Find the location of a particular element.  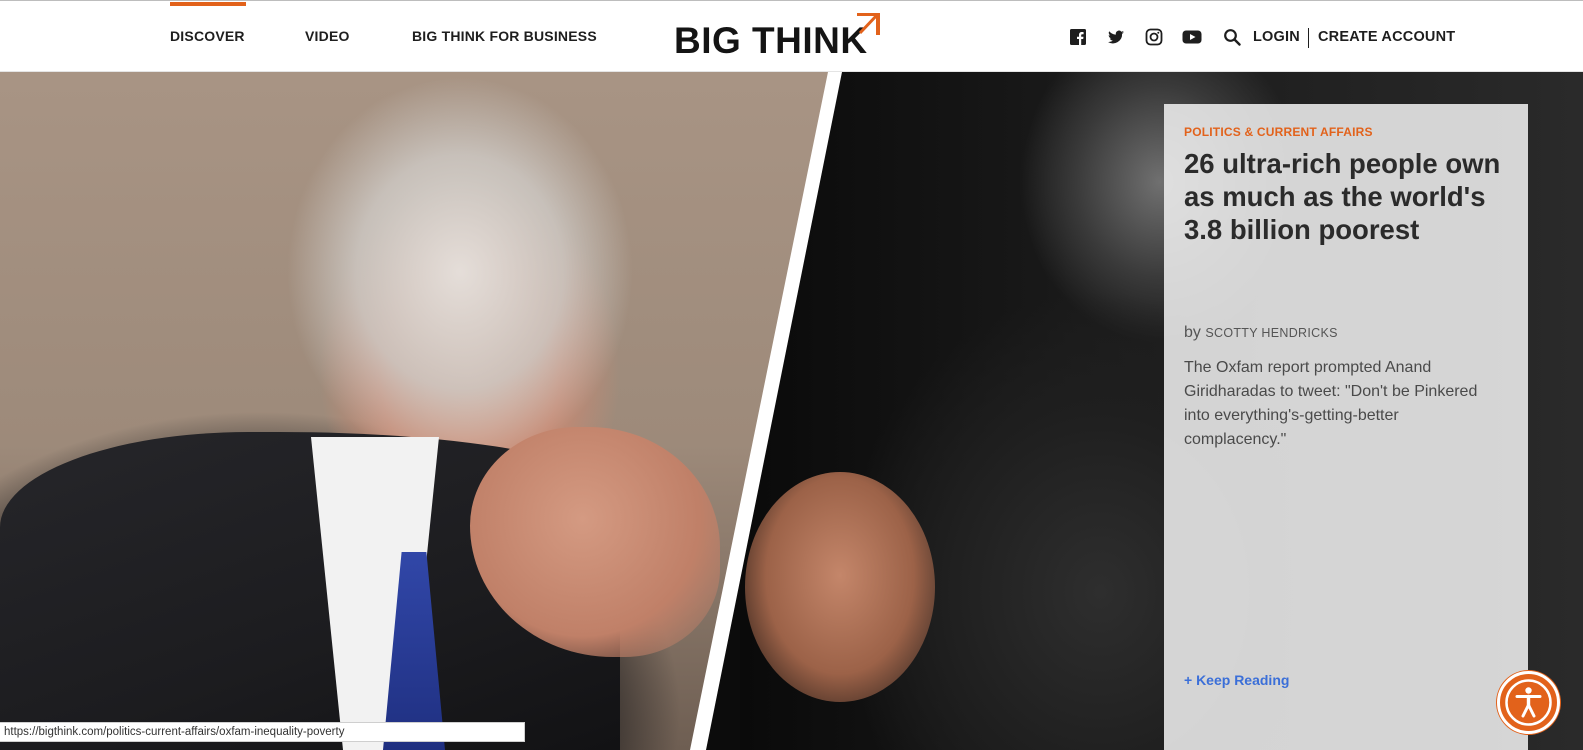

accessibility-icon is located at coordinates (1528, 702).